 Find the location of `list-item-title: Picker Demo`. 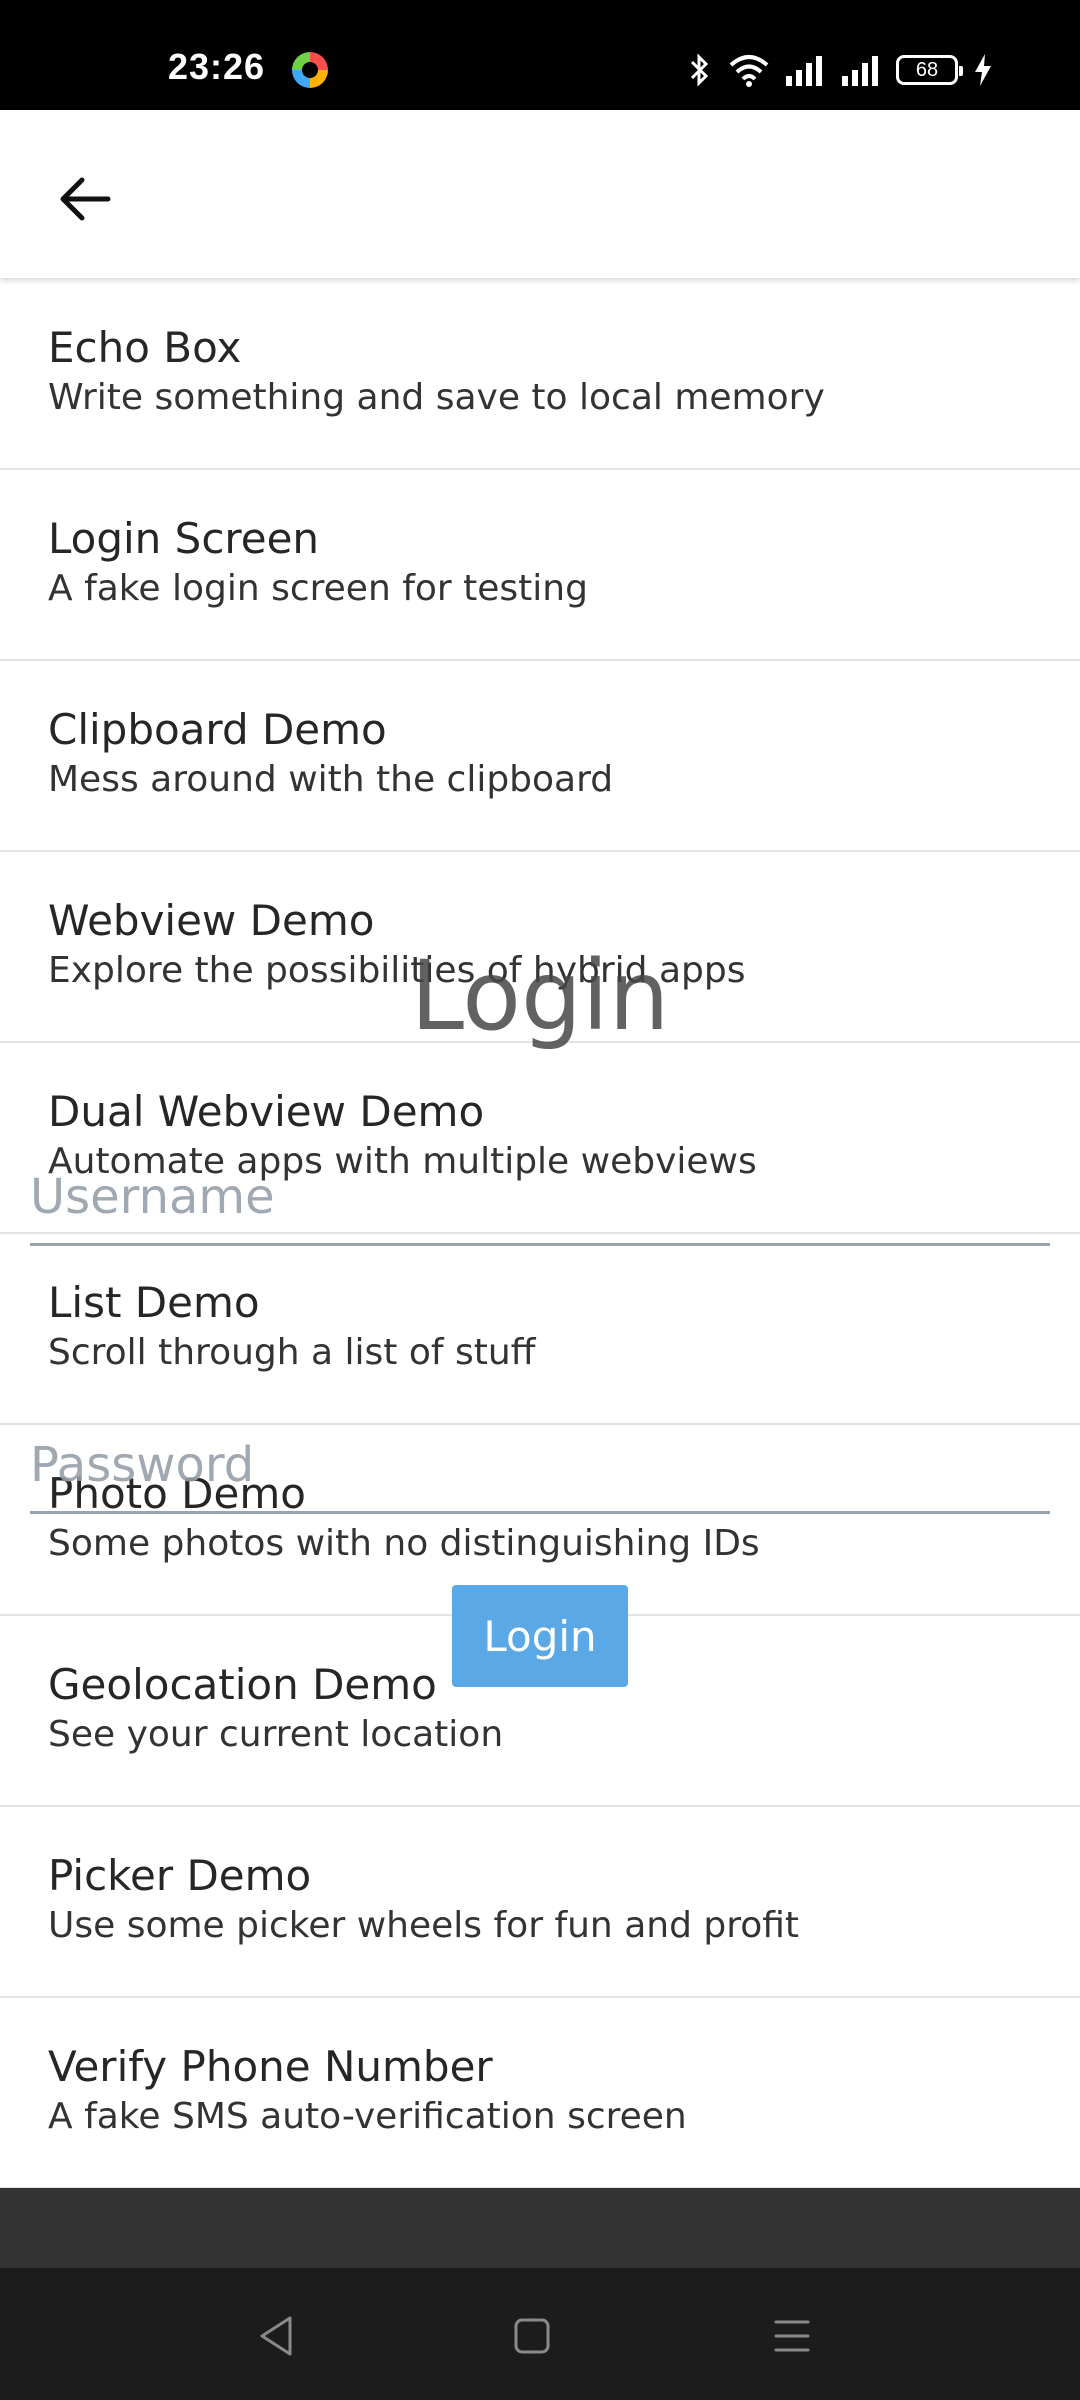

list-item-title: Picker Demo is located at coordinates (180, 1875).